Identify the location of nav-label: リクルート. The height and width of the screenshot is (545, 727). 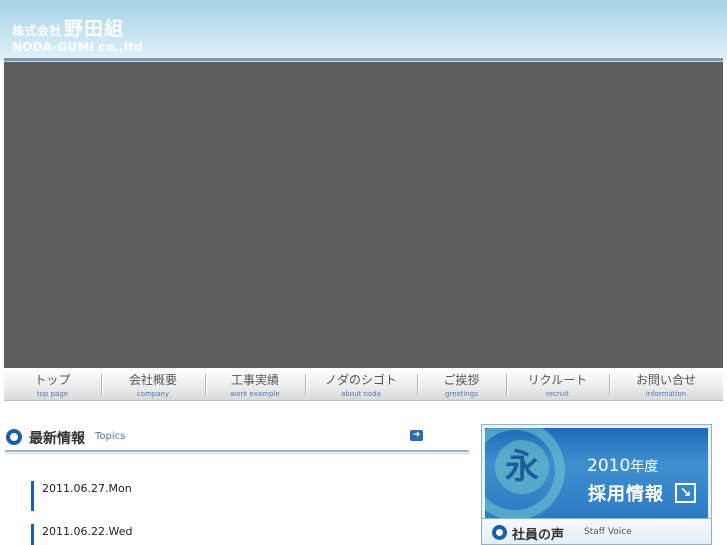
(557, 380).